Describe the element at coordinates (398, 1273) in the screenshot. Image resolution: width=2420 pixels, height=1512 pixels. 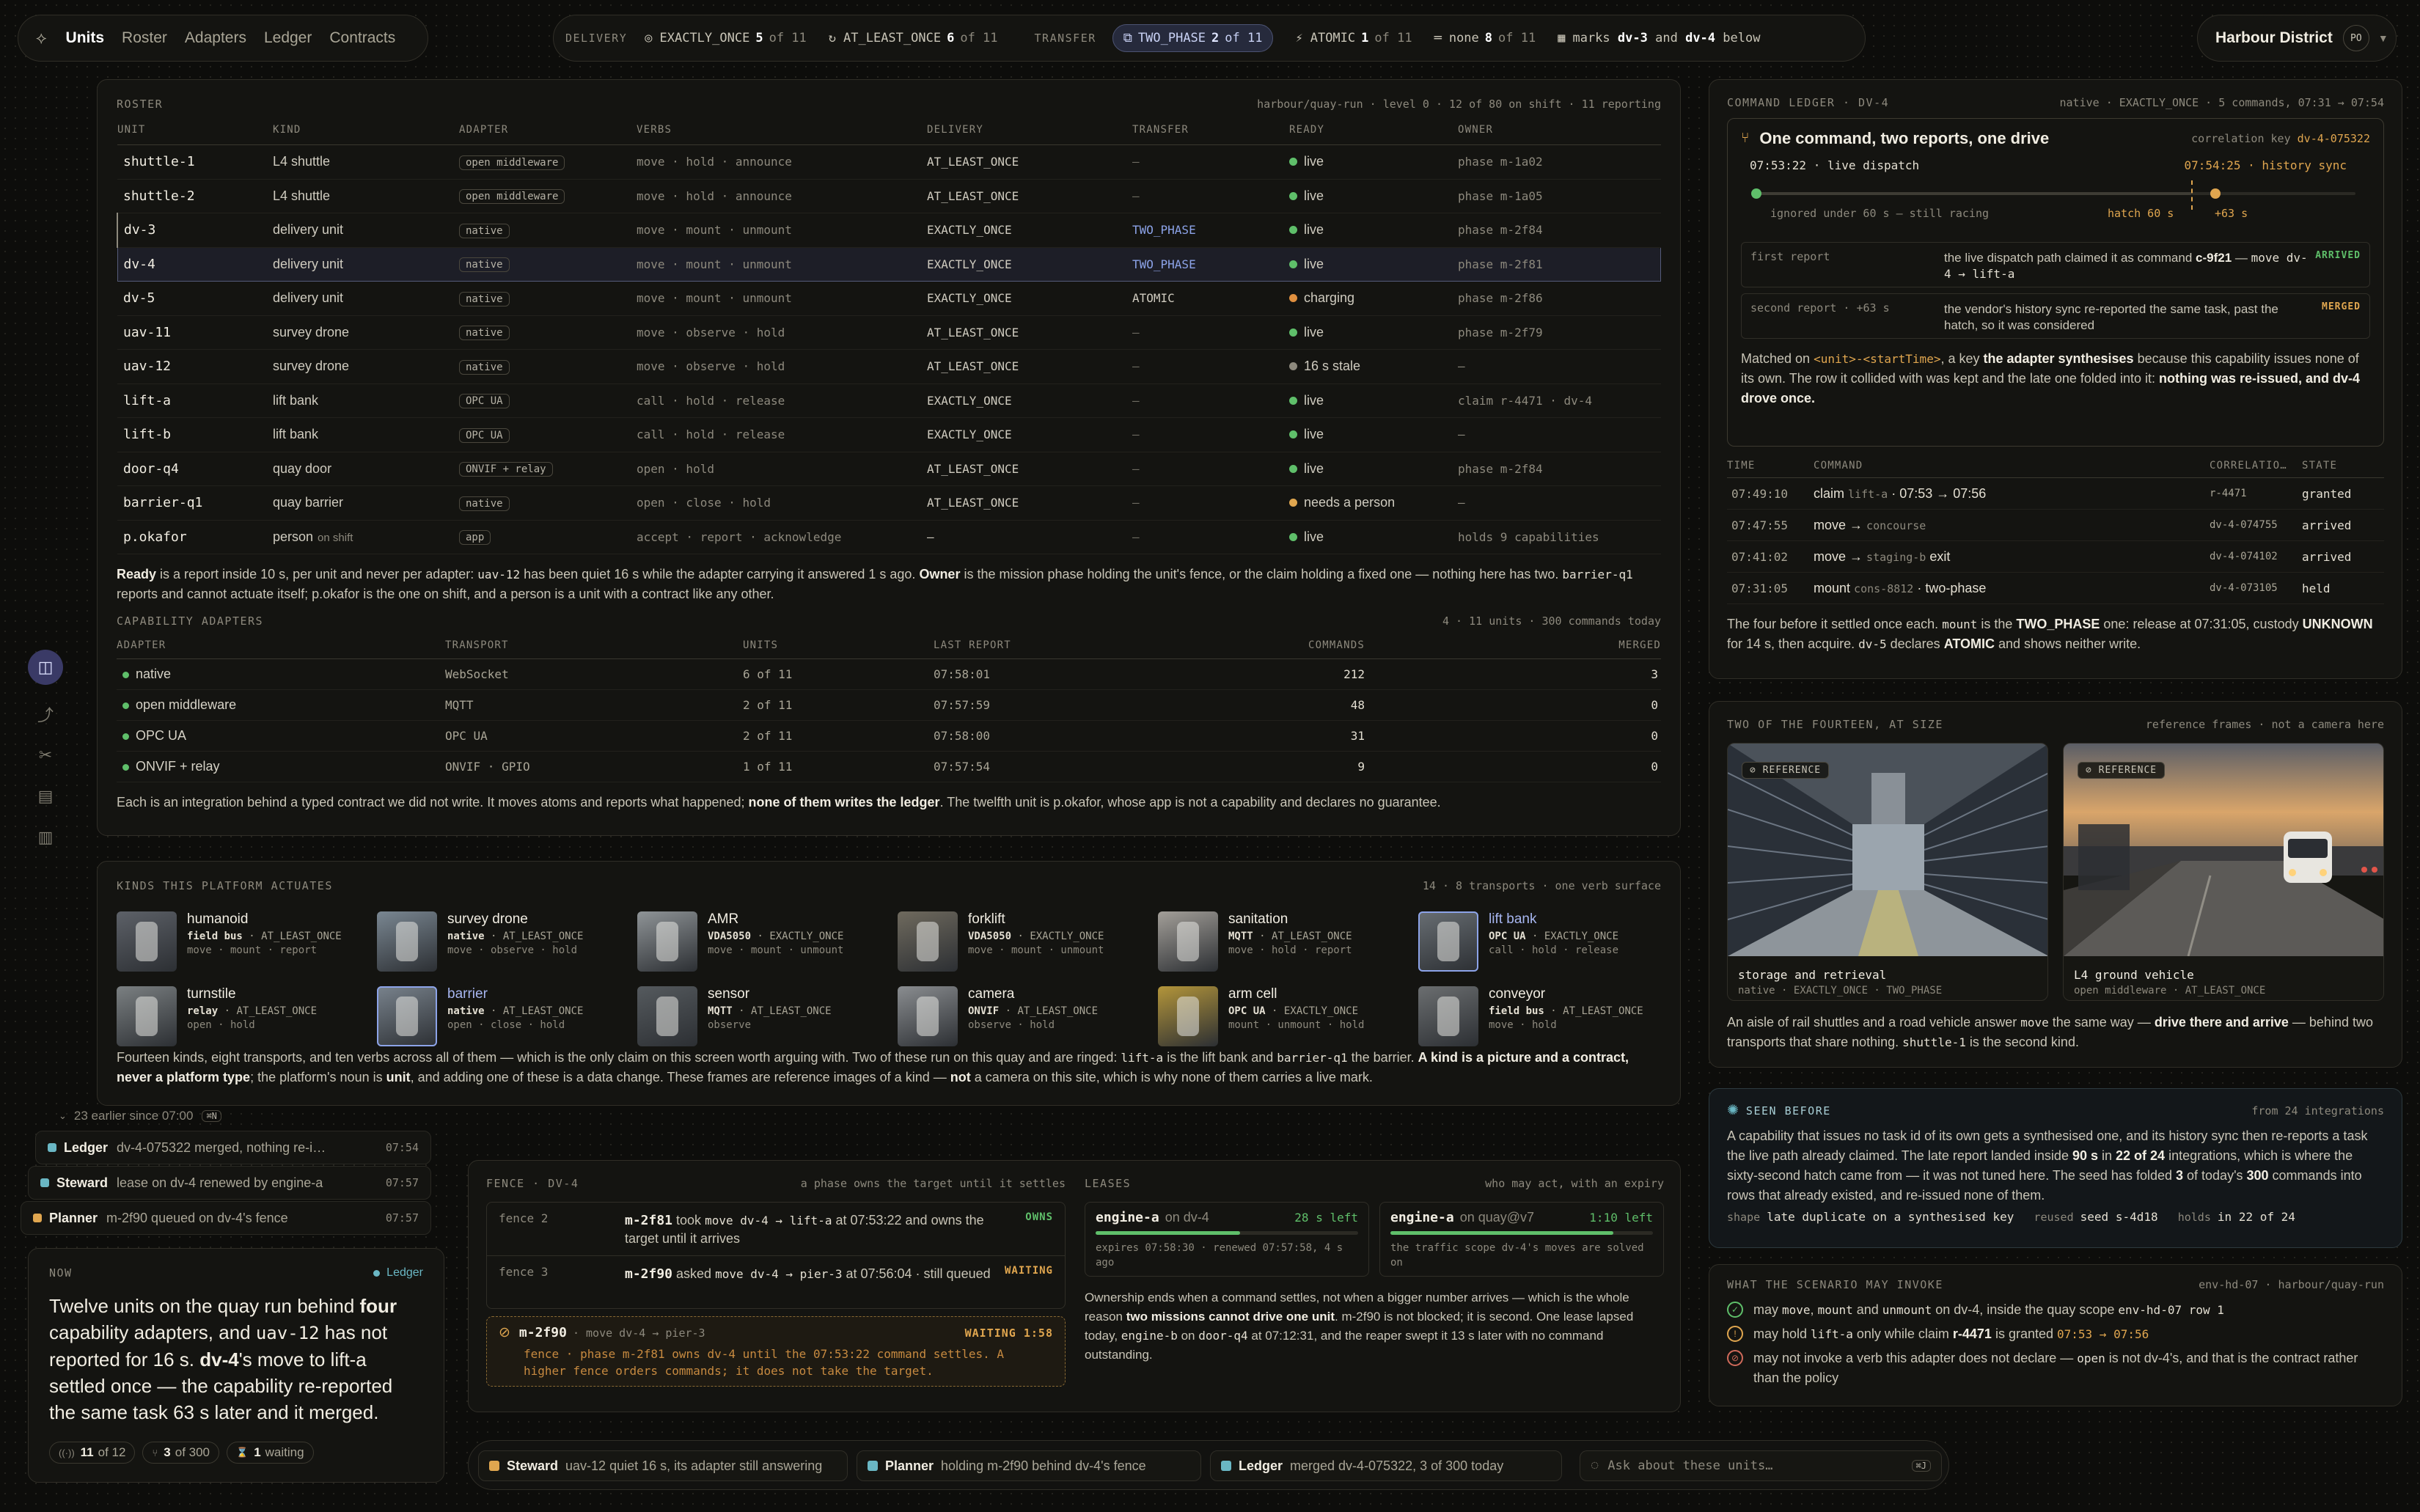
I see `now-source: Ledger` at that location.